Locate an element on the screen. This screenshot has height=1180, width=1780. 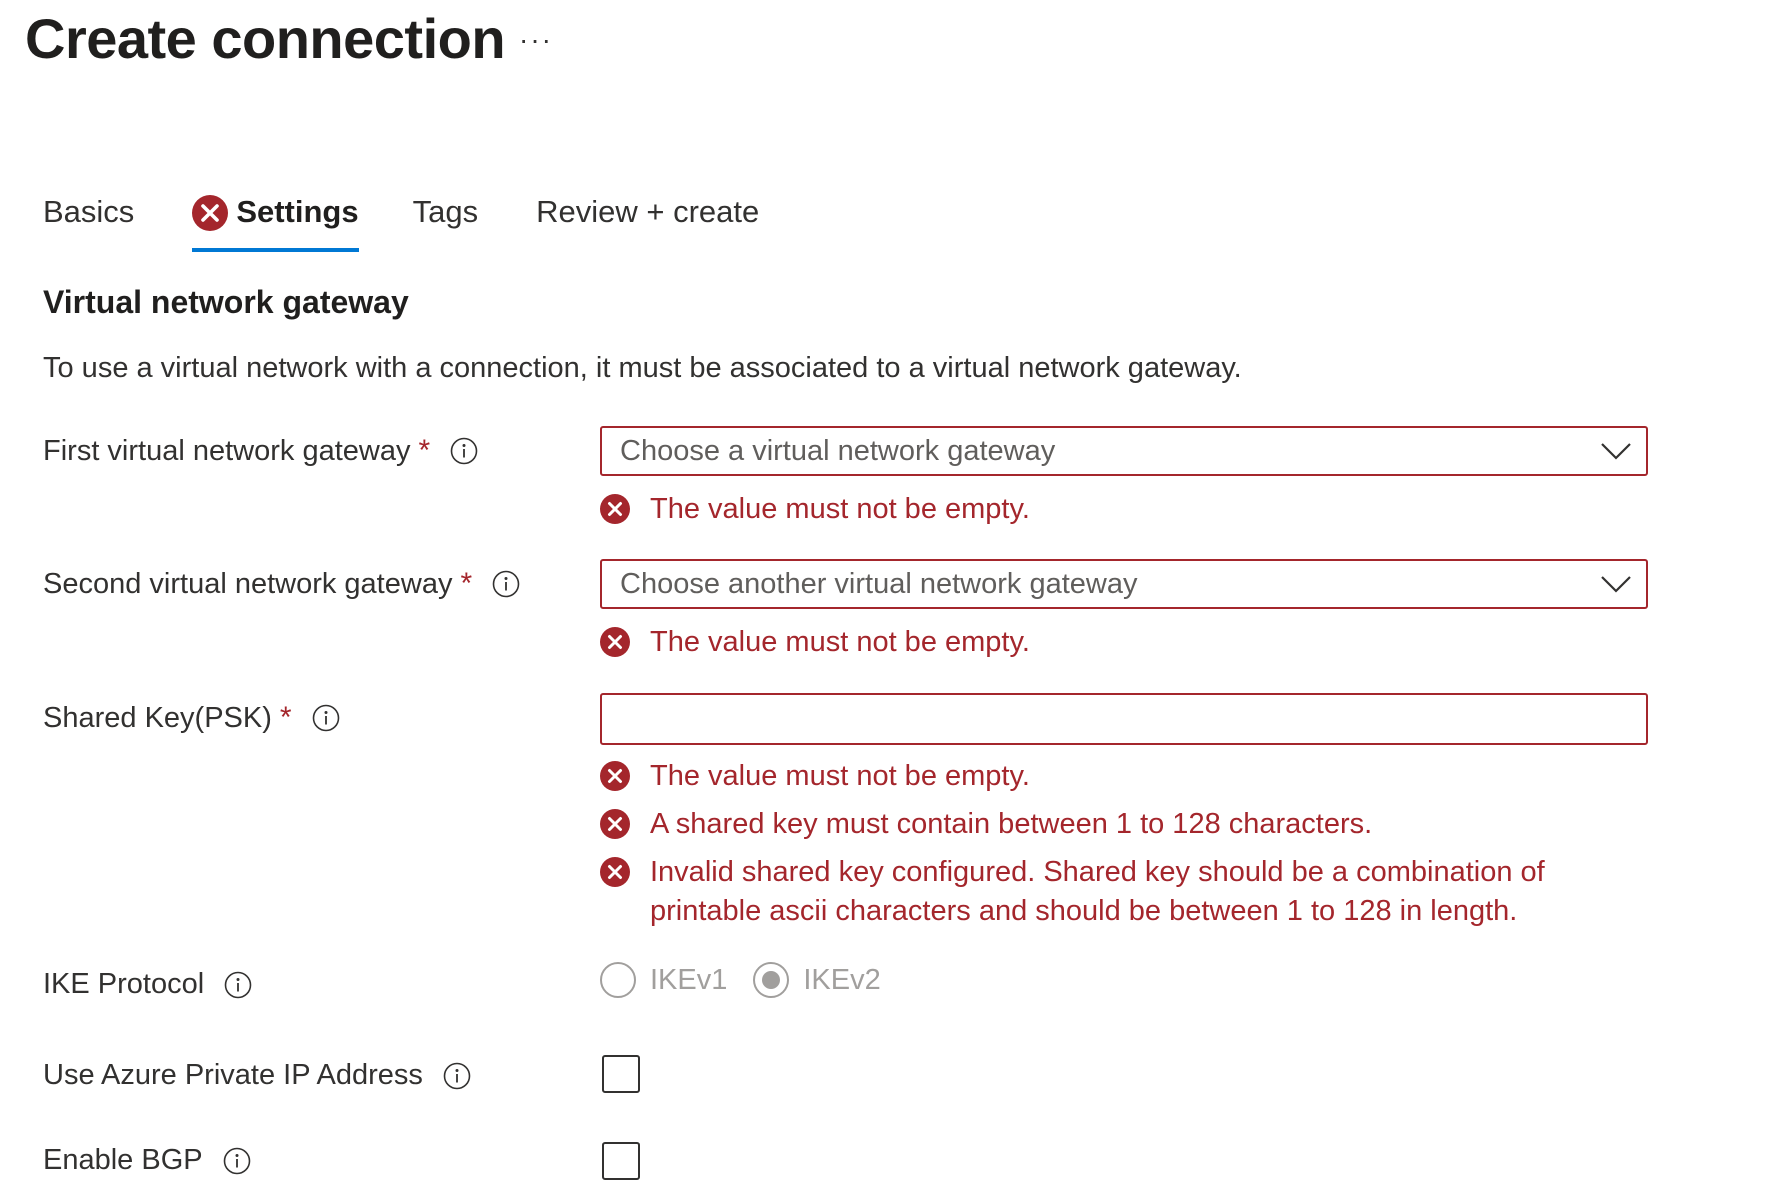
shared-key-input is located at coordinates (1124, 719).